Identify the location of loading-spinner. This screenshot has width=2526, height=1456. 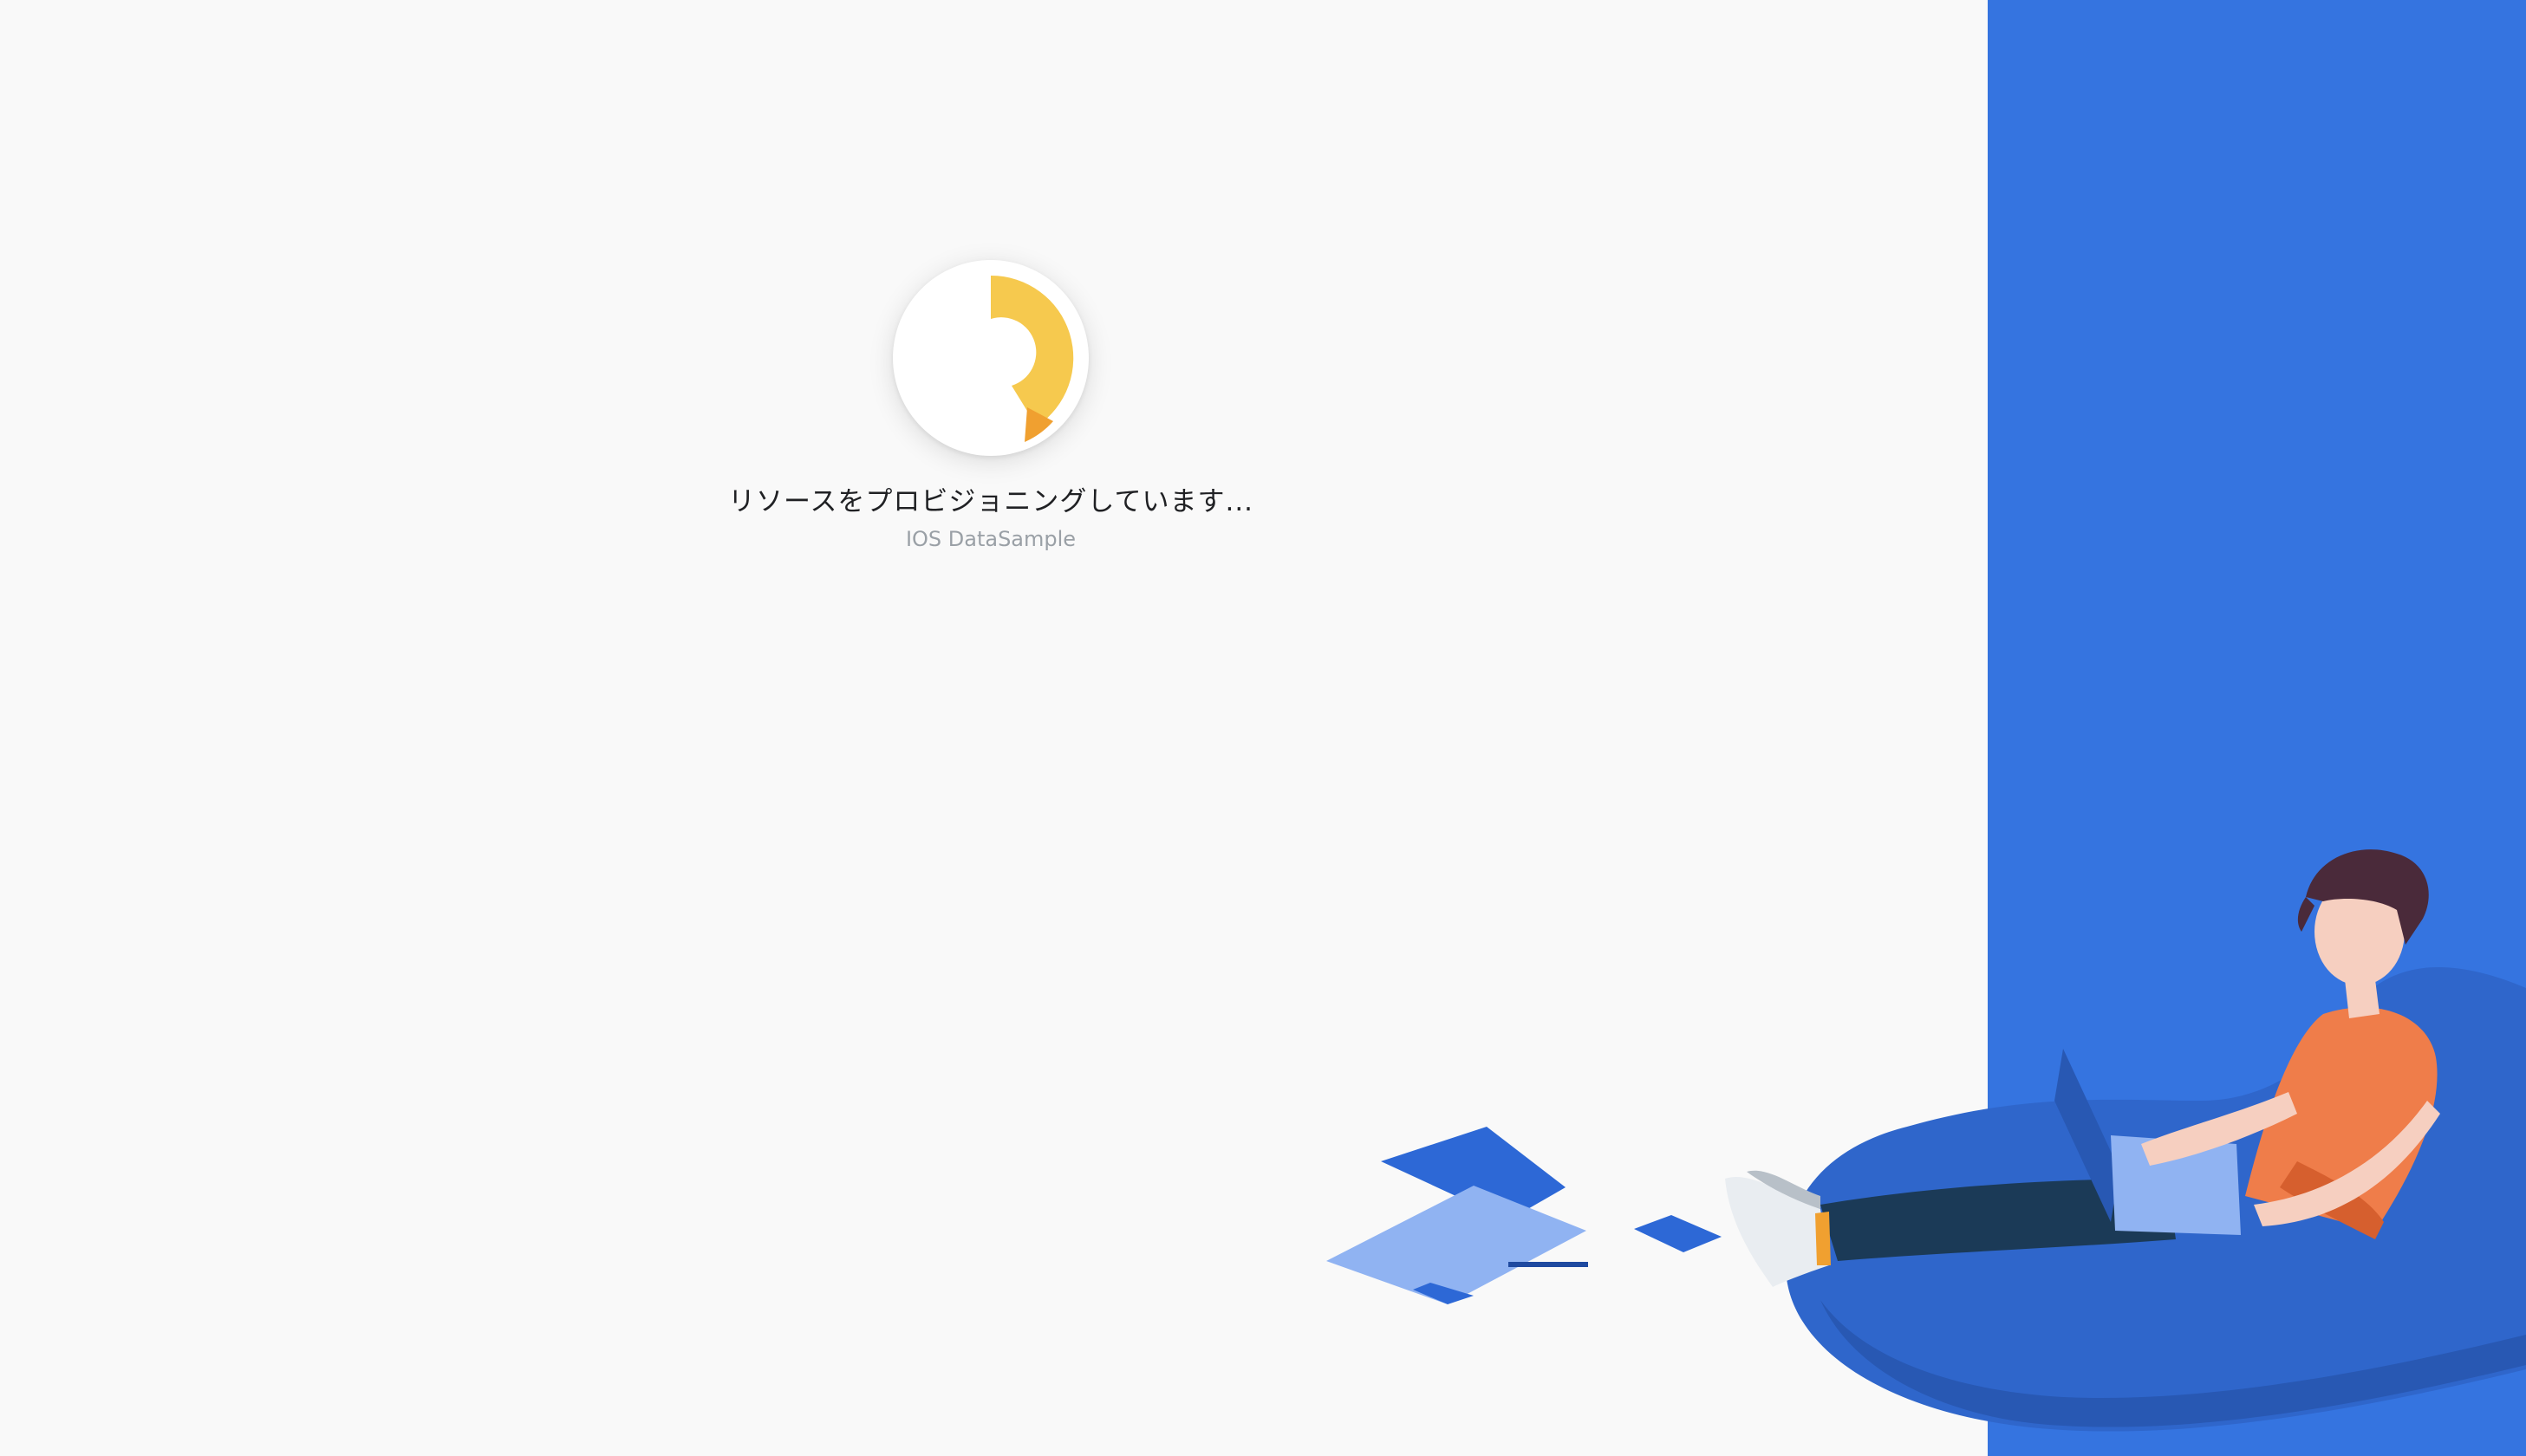
(991, 358).